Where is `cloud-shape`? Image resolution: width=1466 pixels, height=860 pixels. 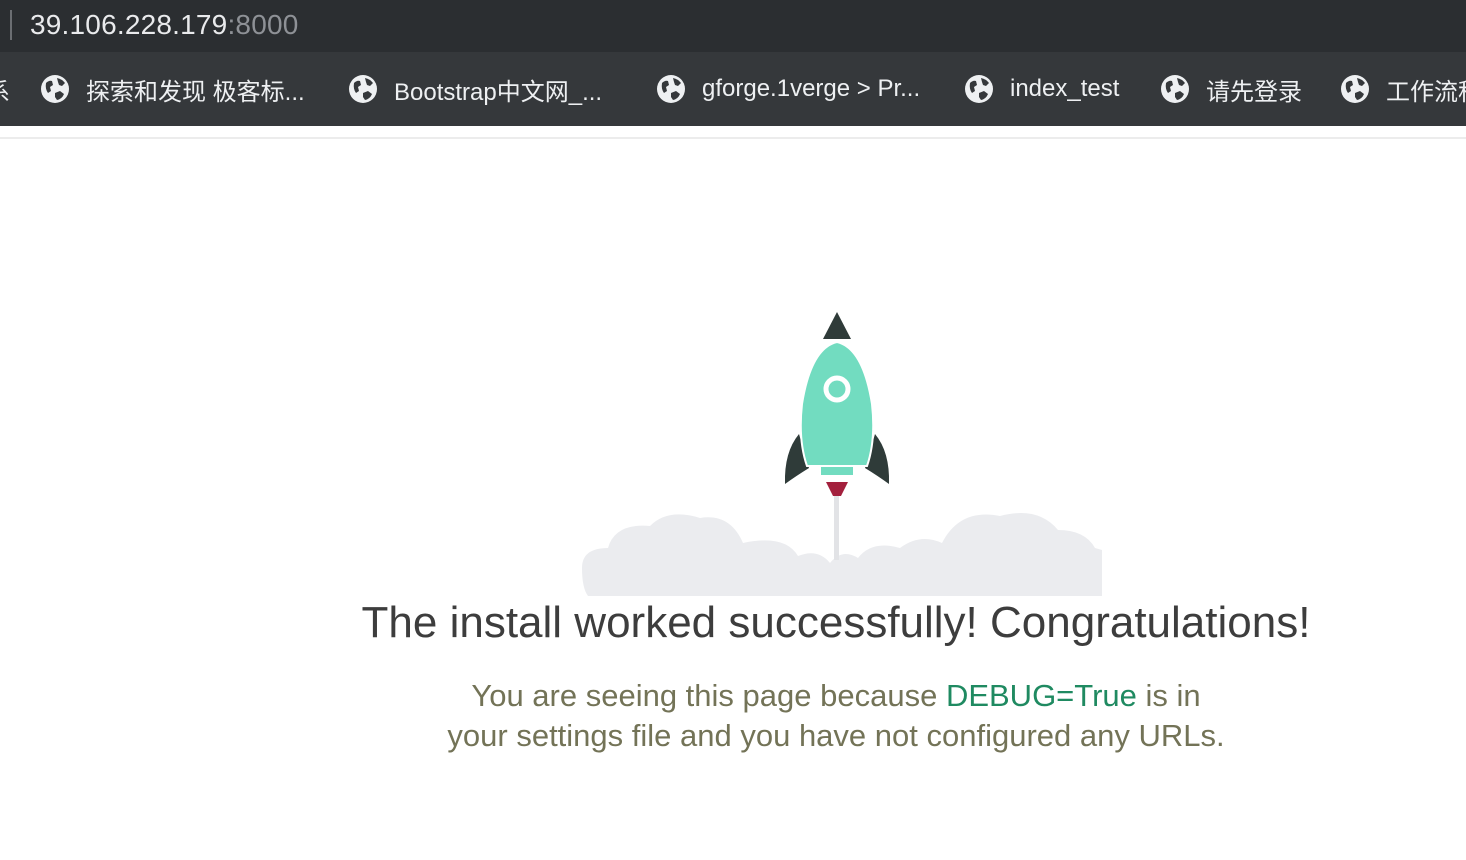
cloud-shape is located at coordinates (842, 554).